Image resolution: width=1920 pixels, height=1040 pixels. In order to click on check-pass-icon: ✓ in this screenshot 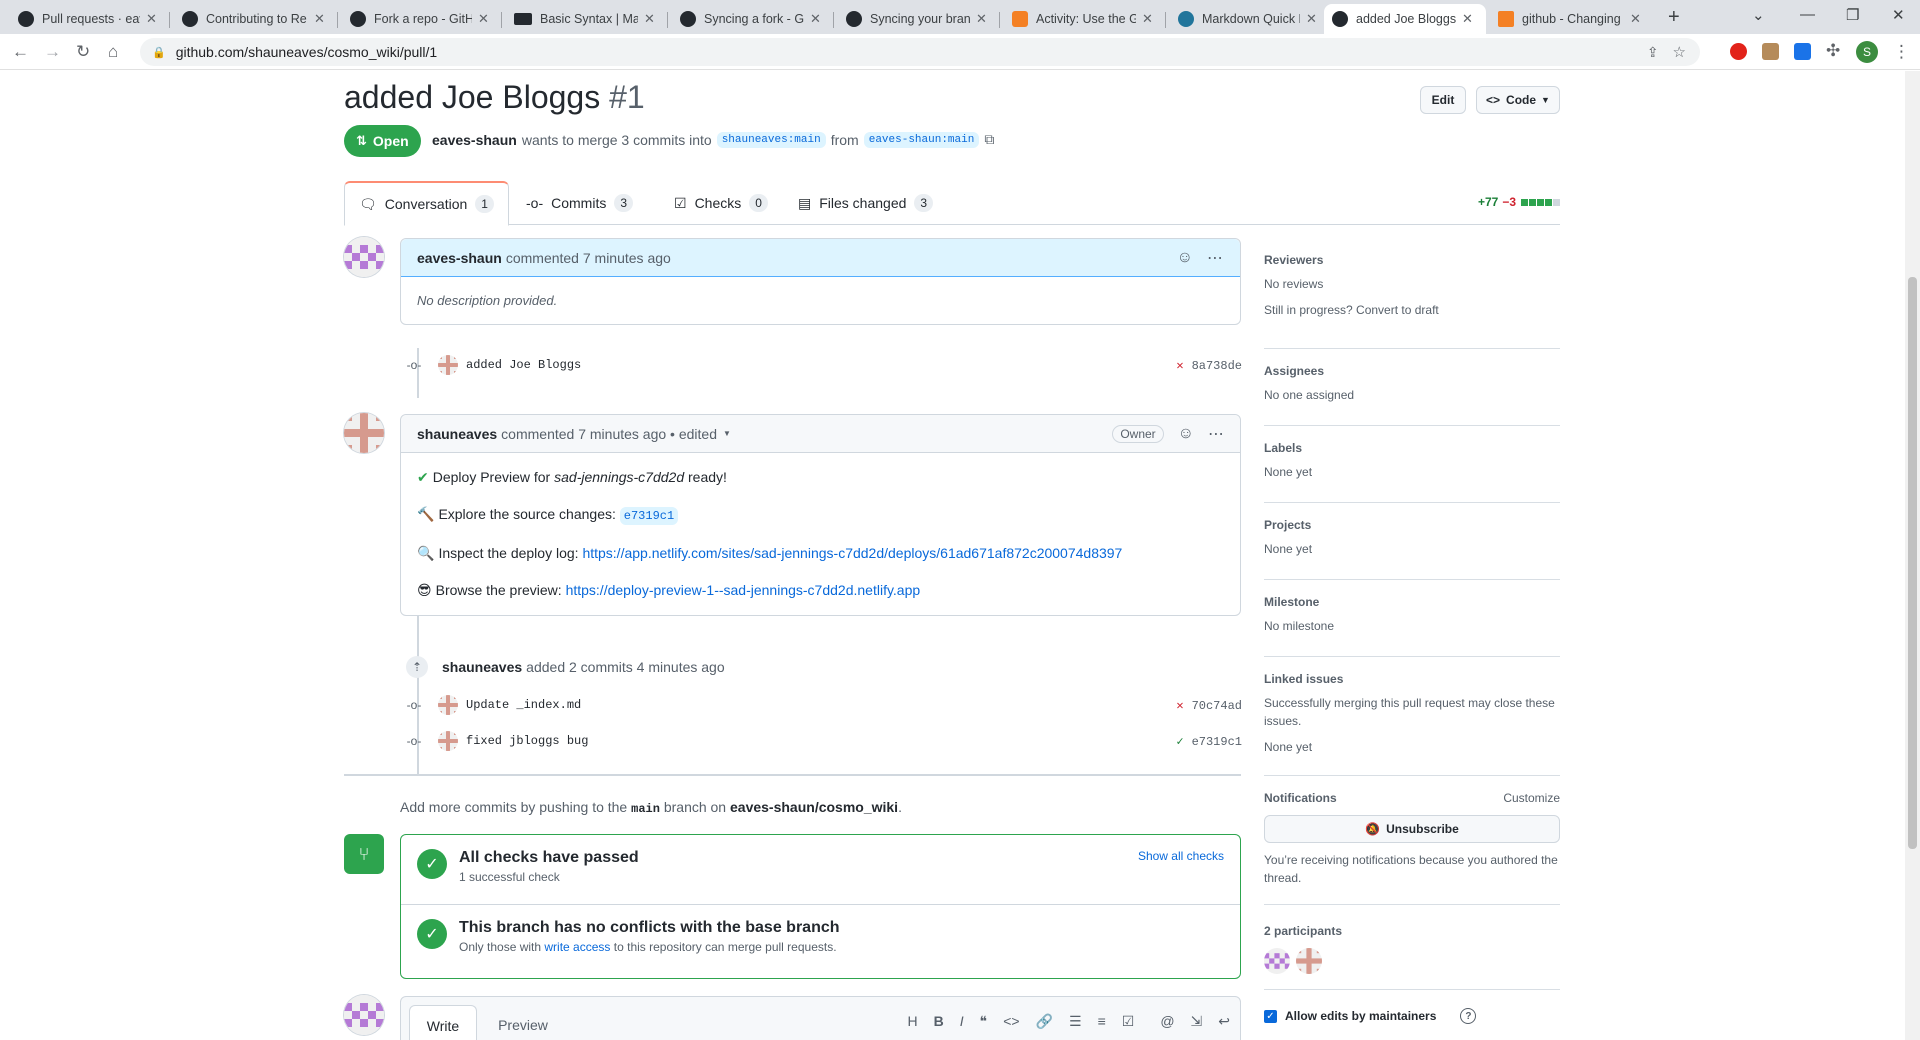, I will do `click(1179, 742)`.